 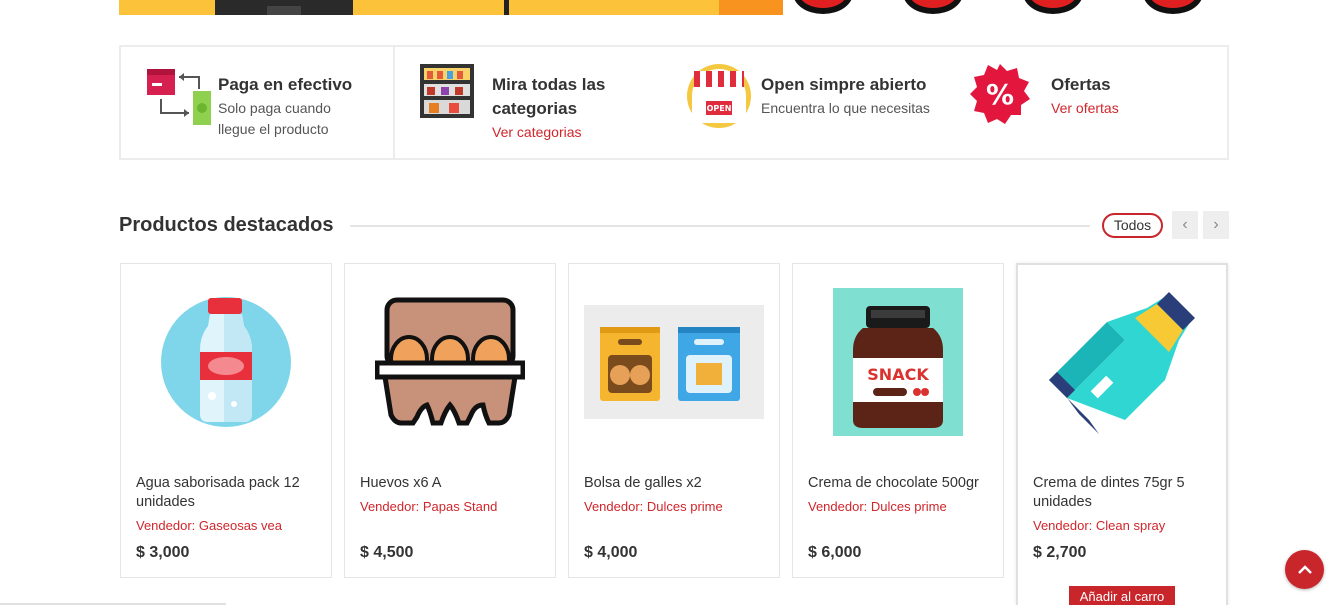 What do you see at coordinates (273, 129) in the screenshot?
I see `feature-subtitle: llegue el producto` at bounding box center [273, 129].